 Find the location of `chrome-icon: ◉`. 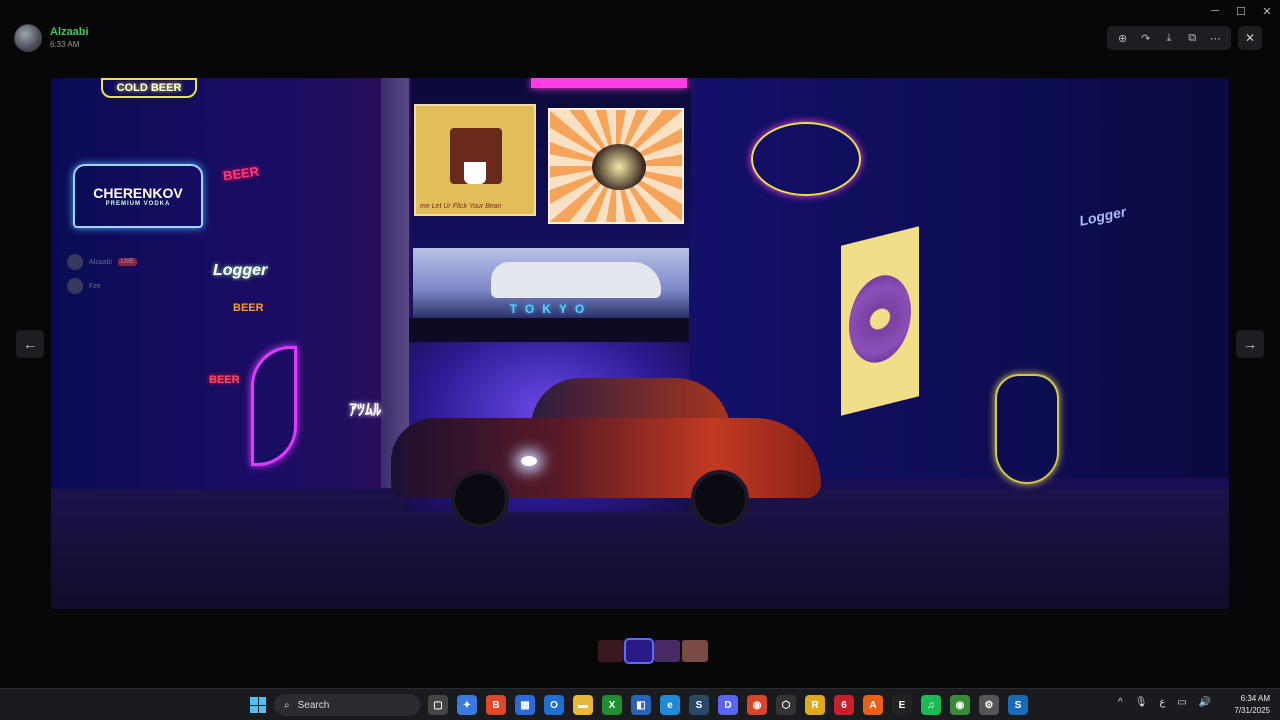

chrome-icon: ◉ is located at coordinates (757, 705).